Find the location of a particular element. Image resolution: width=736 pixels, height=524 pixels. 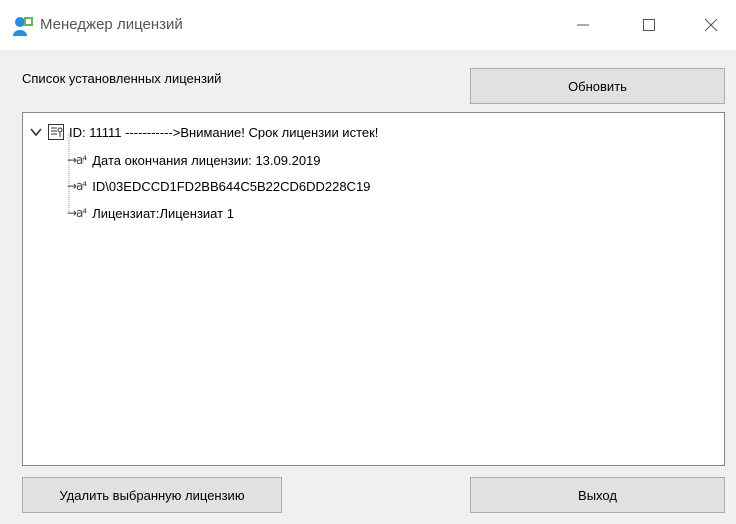

close-button is located at coordinates (711, 25).